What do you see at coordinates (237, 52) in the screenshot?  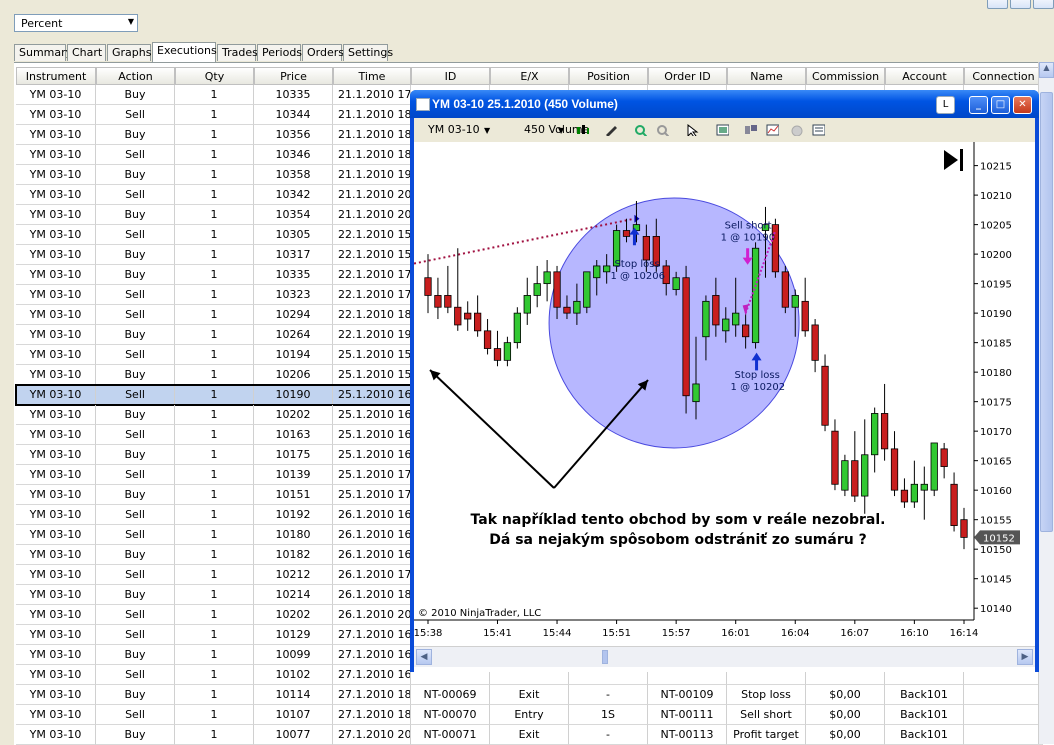 I see `tab-trades: Trades` at bounding box center [237, 52].